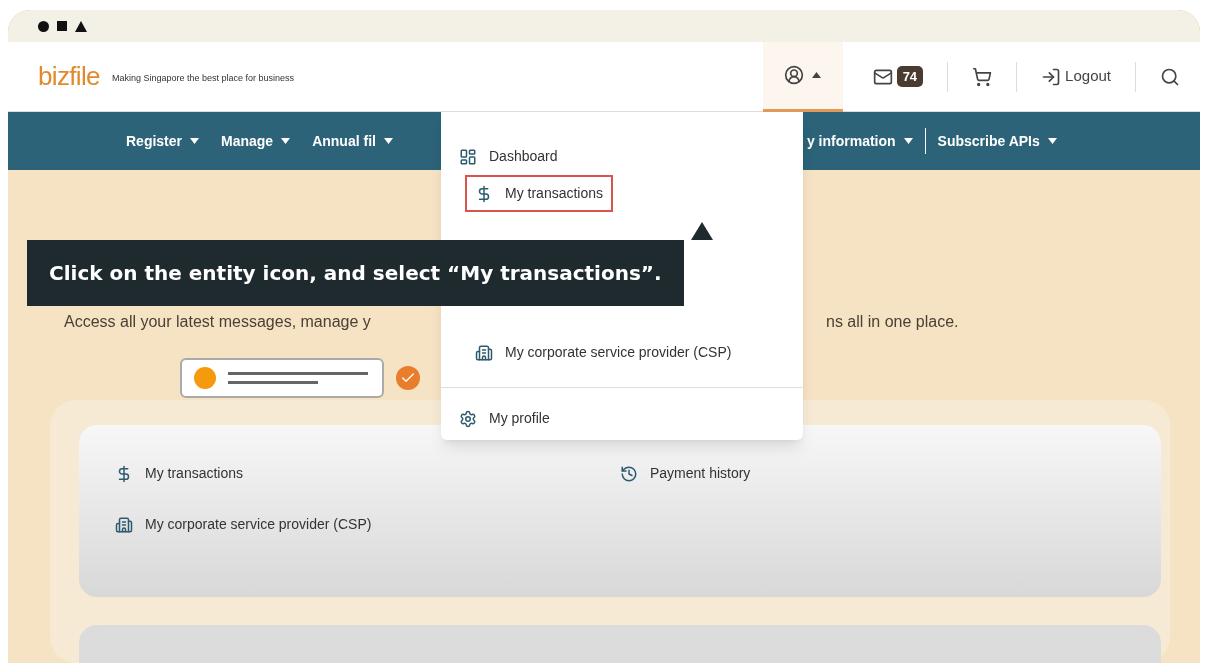 The height and width of the screenshot is (663, 1206). What do you see at coordinates (1170, 76) in the screenshot?
I see `search-icon` at bounding box center [1170, 76].